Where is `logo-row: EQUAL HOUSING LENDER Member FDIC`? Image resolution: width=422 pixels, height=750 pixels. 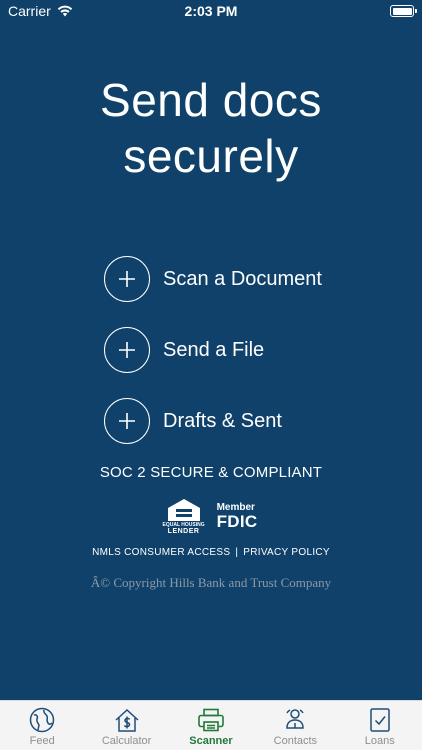
logo-row: EQUAL HOUSING LENDER Member FDIC is located at coordinates (211, 516).